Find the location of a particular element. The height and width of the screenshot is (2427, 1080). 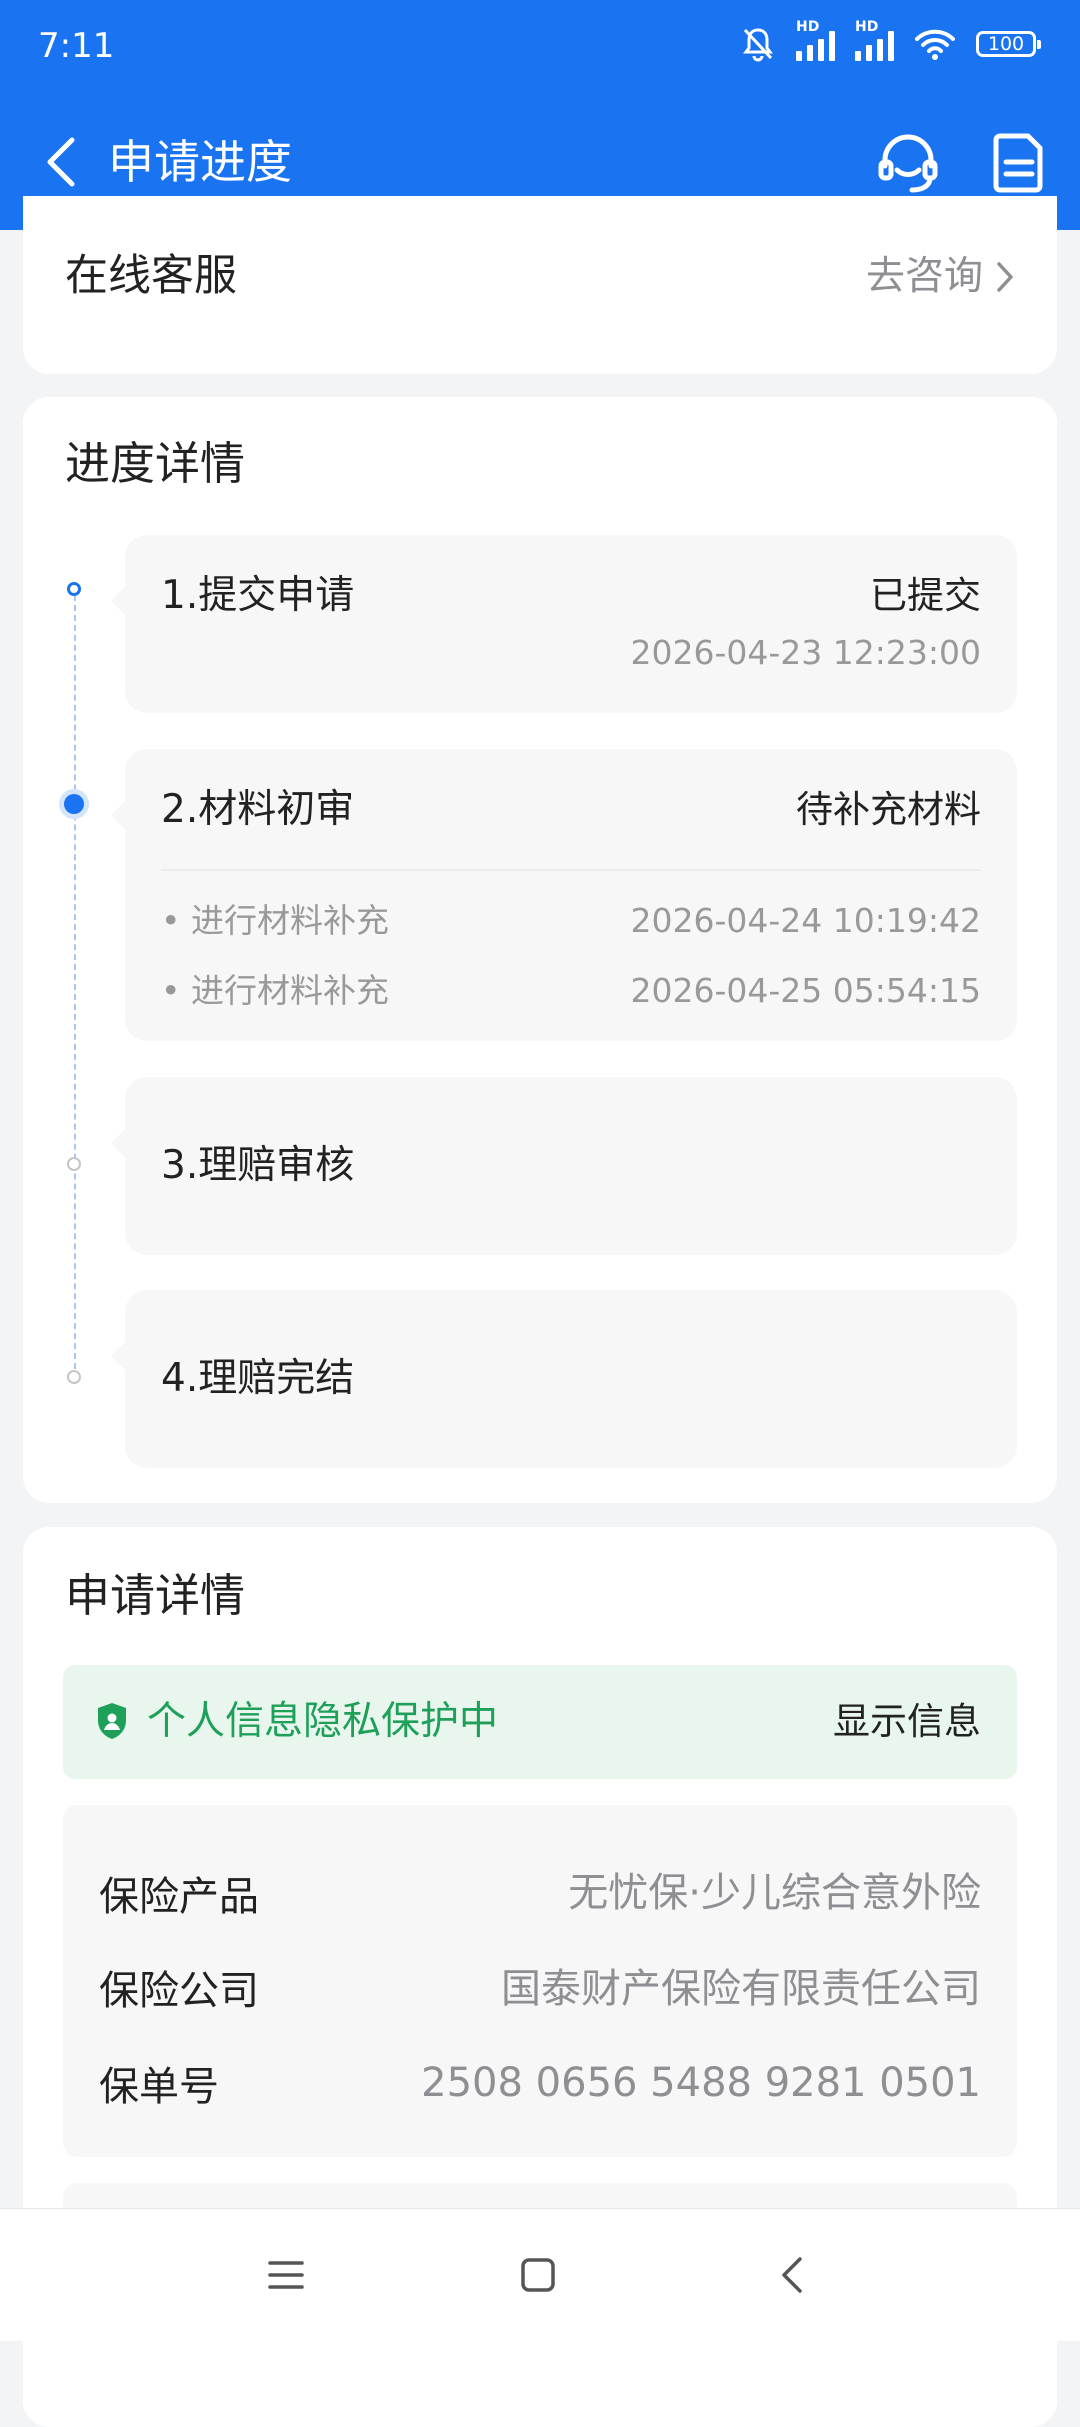

recent-apps-button is located at coordinates (286, 2275).